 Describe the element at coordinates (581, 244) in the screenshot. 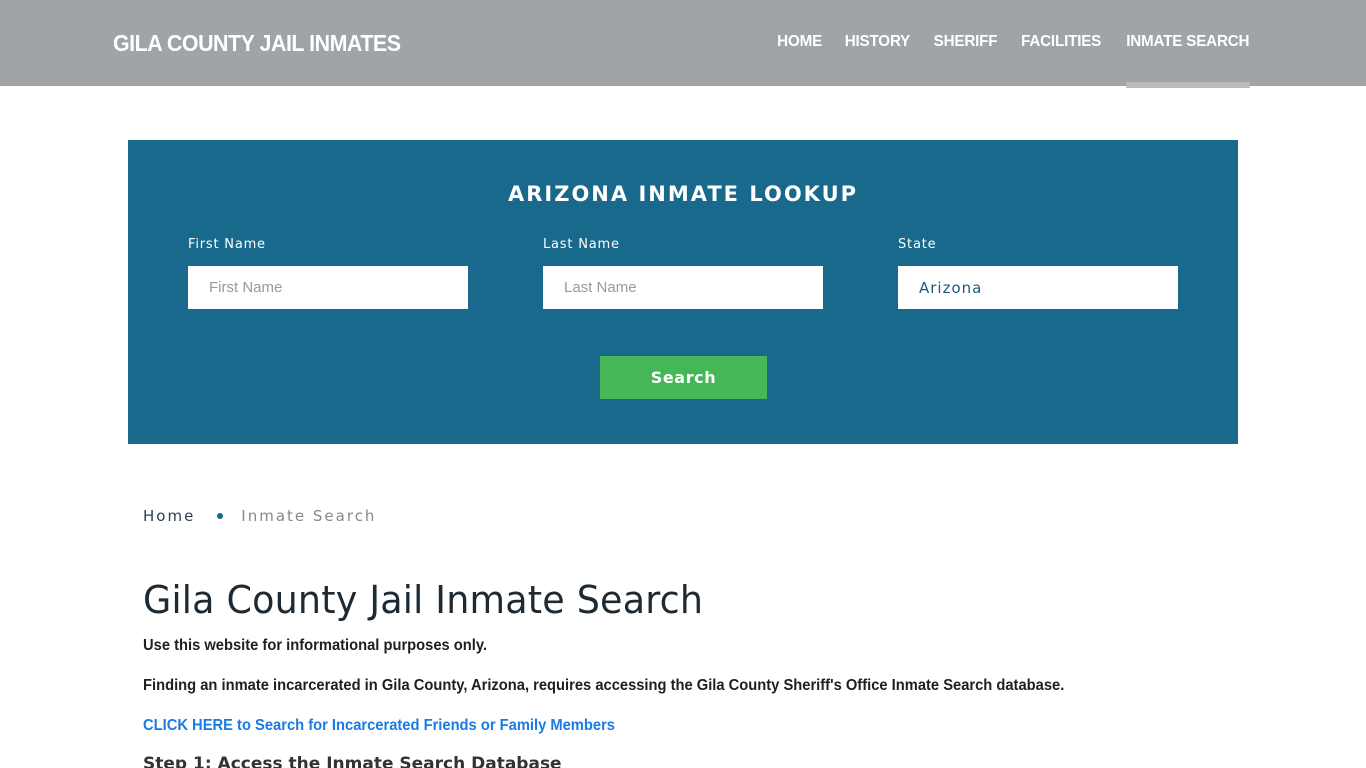

I see `last-name-label: Last Name` at that location.